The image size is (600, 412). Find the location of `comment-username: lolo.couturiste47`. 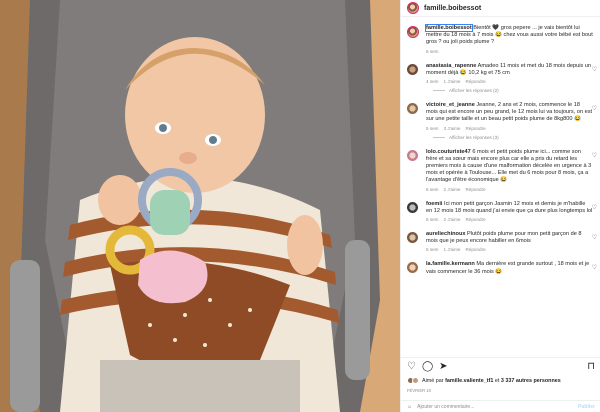

comment-username: lolo.couturiste47 is located at coordinates (448, 152).